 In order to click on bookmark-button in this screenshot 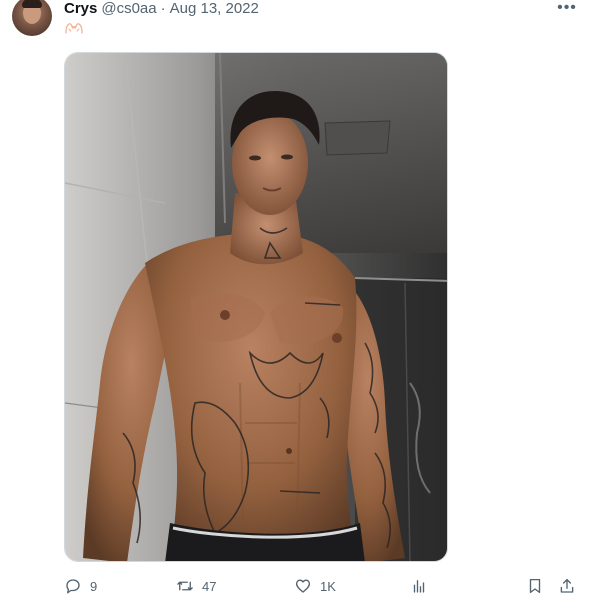, I will do `click(535, 586)`.